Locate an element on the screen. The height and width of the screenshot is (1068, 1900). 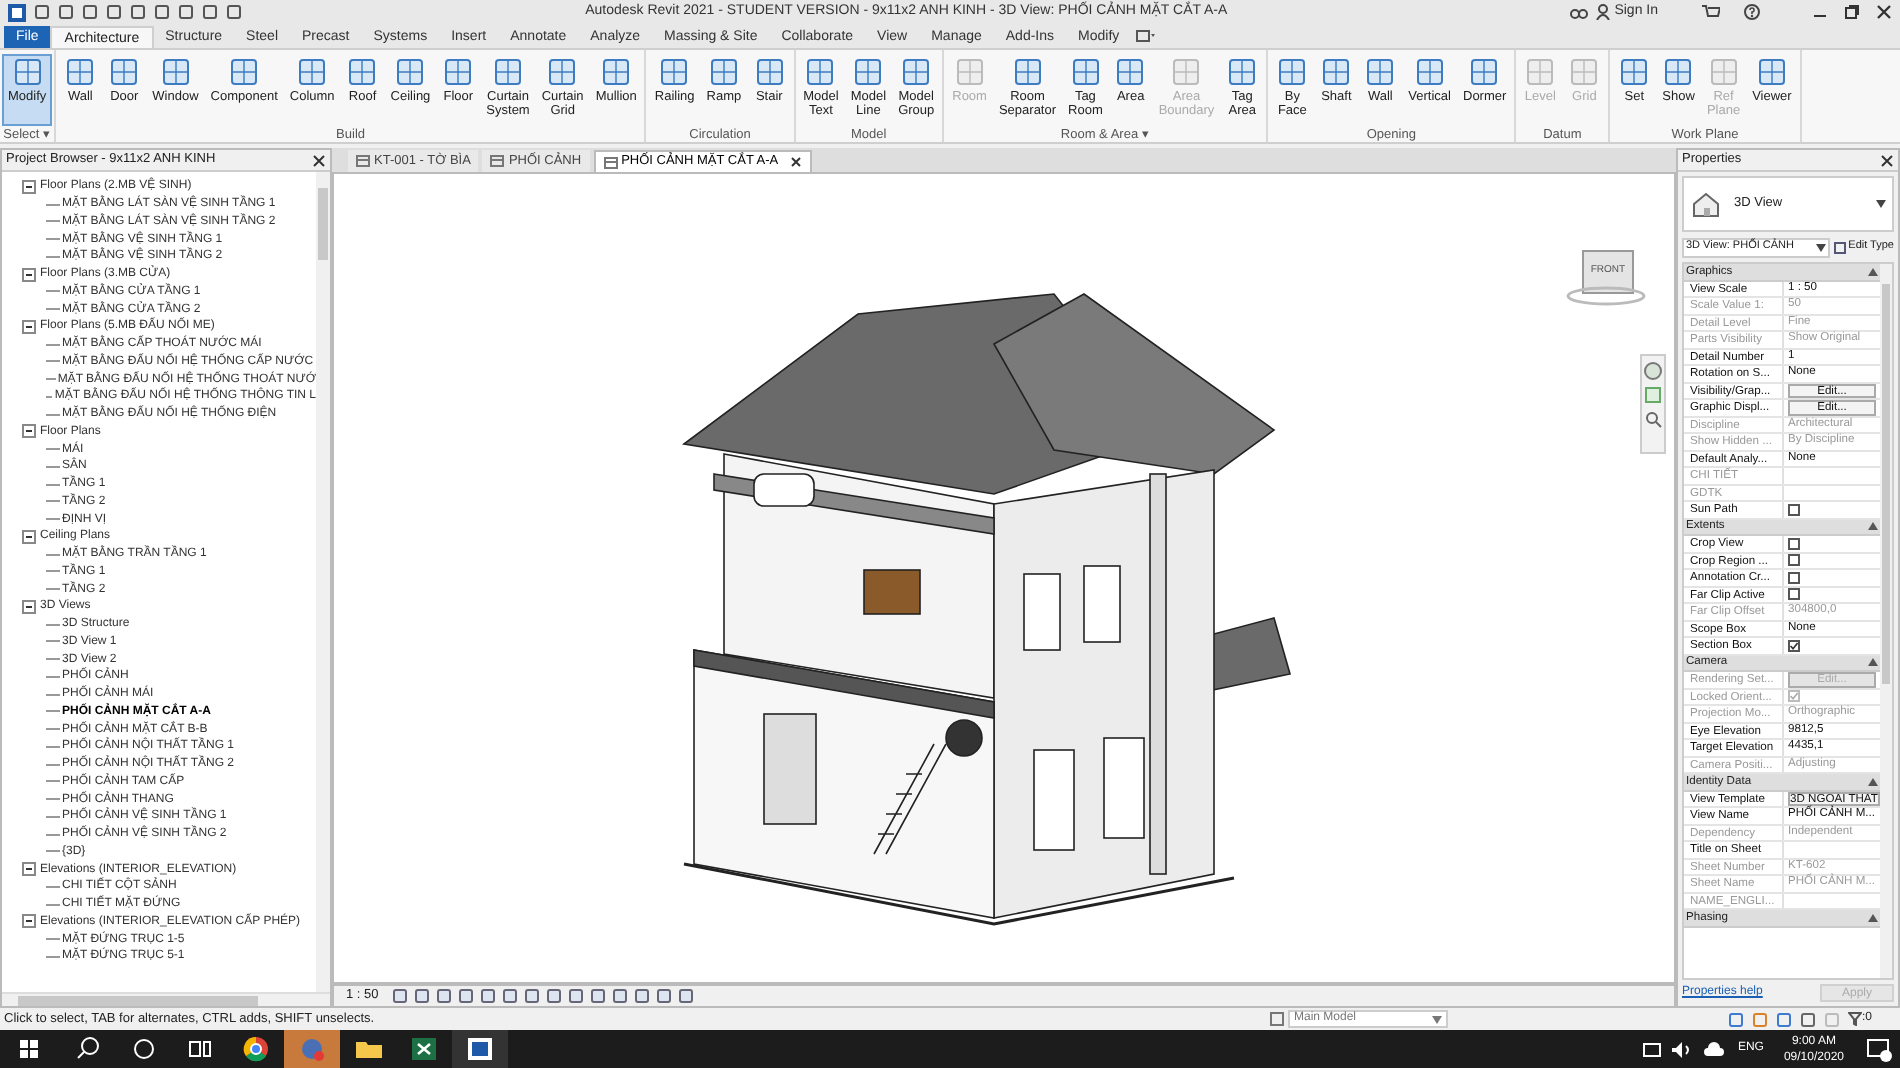
panel-options-icon is located at coordinates (1145, 36).